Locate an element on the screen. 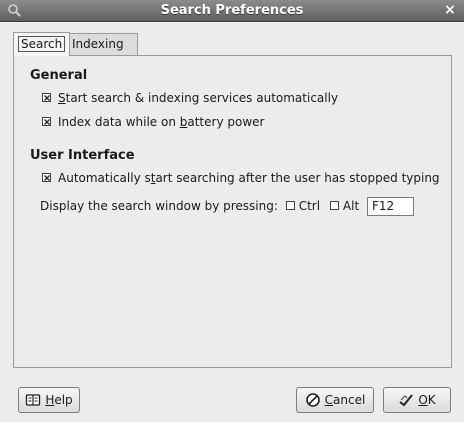 The width and height of the screenshot is (464, 422). help-icon is located at coordinates (33, 400).